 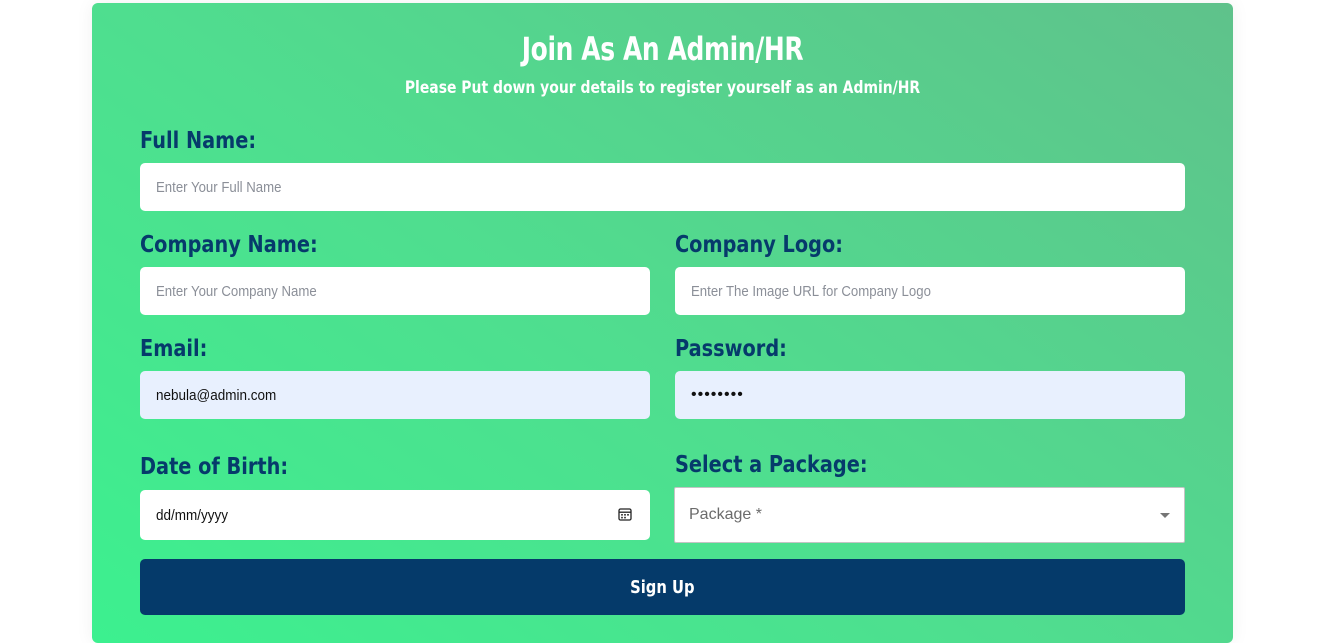 What do you see at coordinates (198, 141) in the screenshot?
I see `full-name-label: Full Name:` at bounding box center [198, 141].